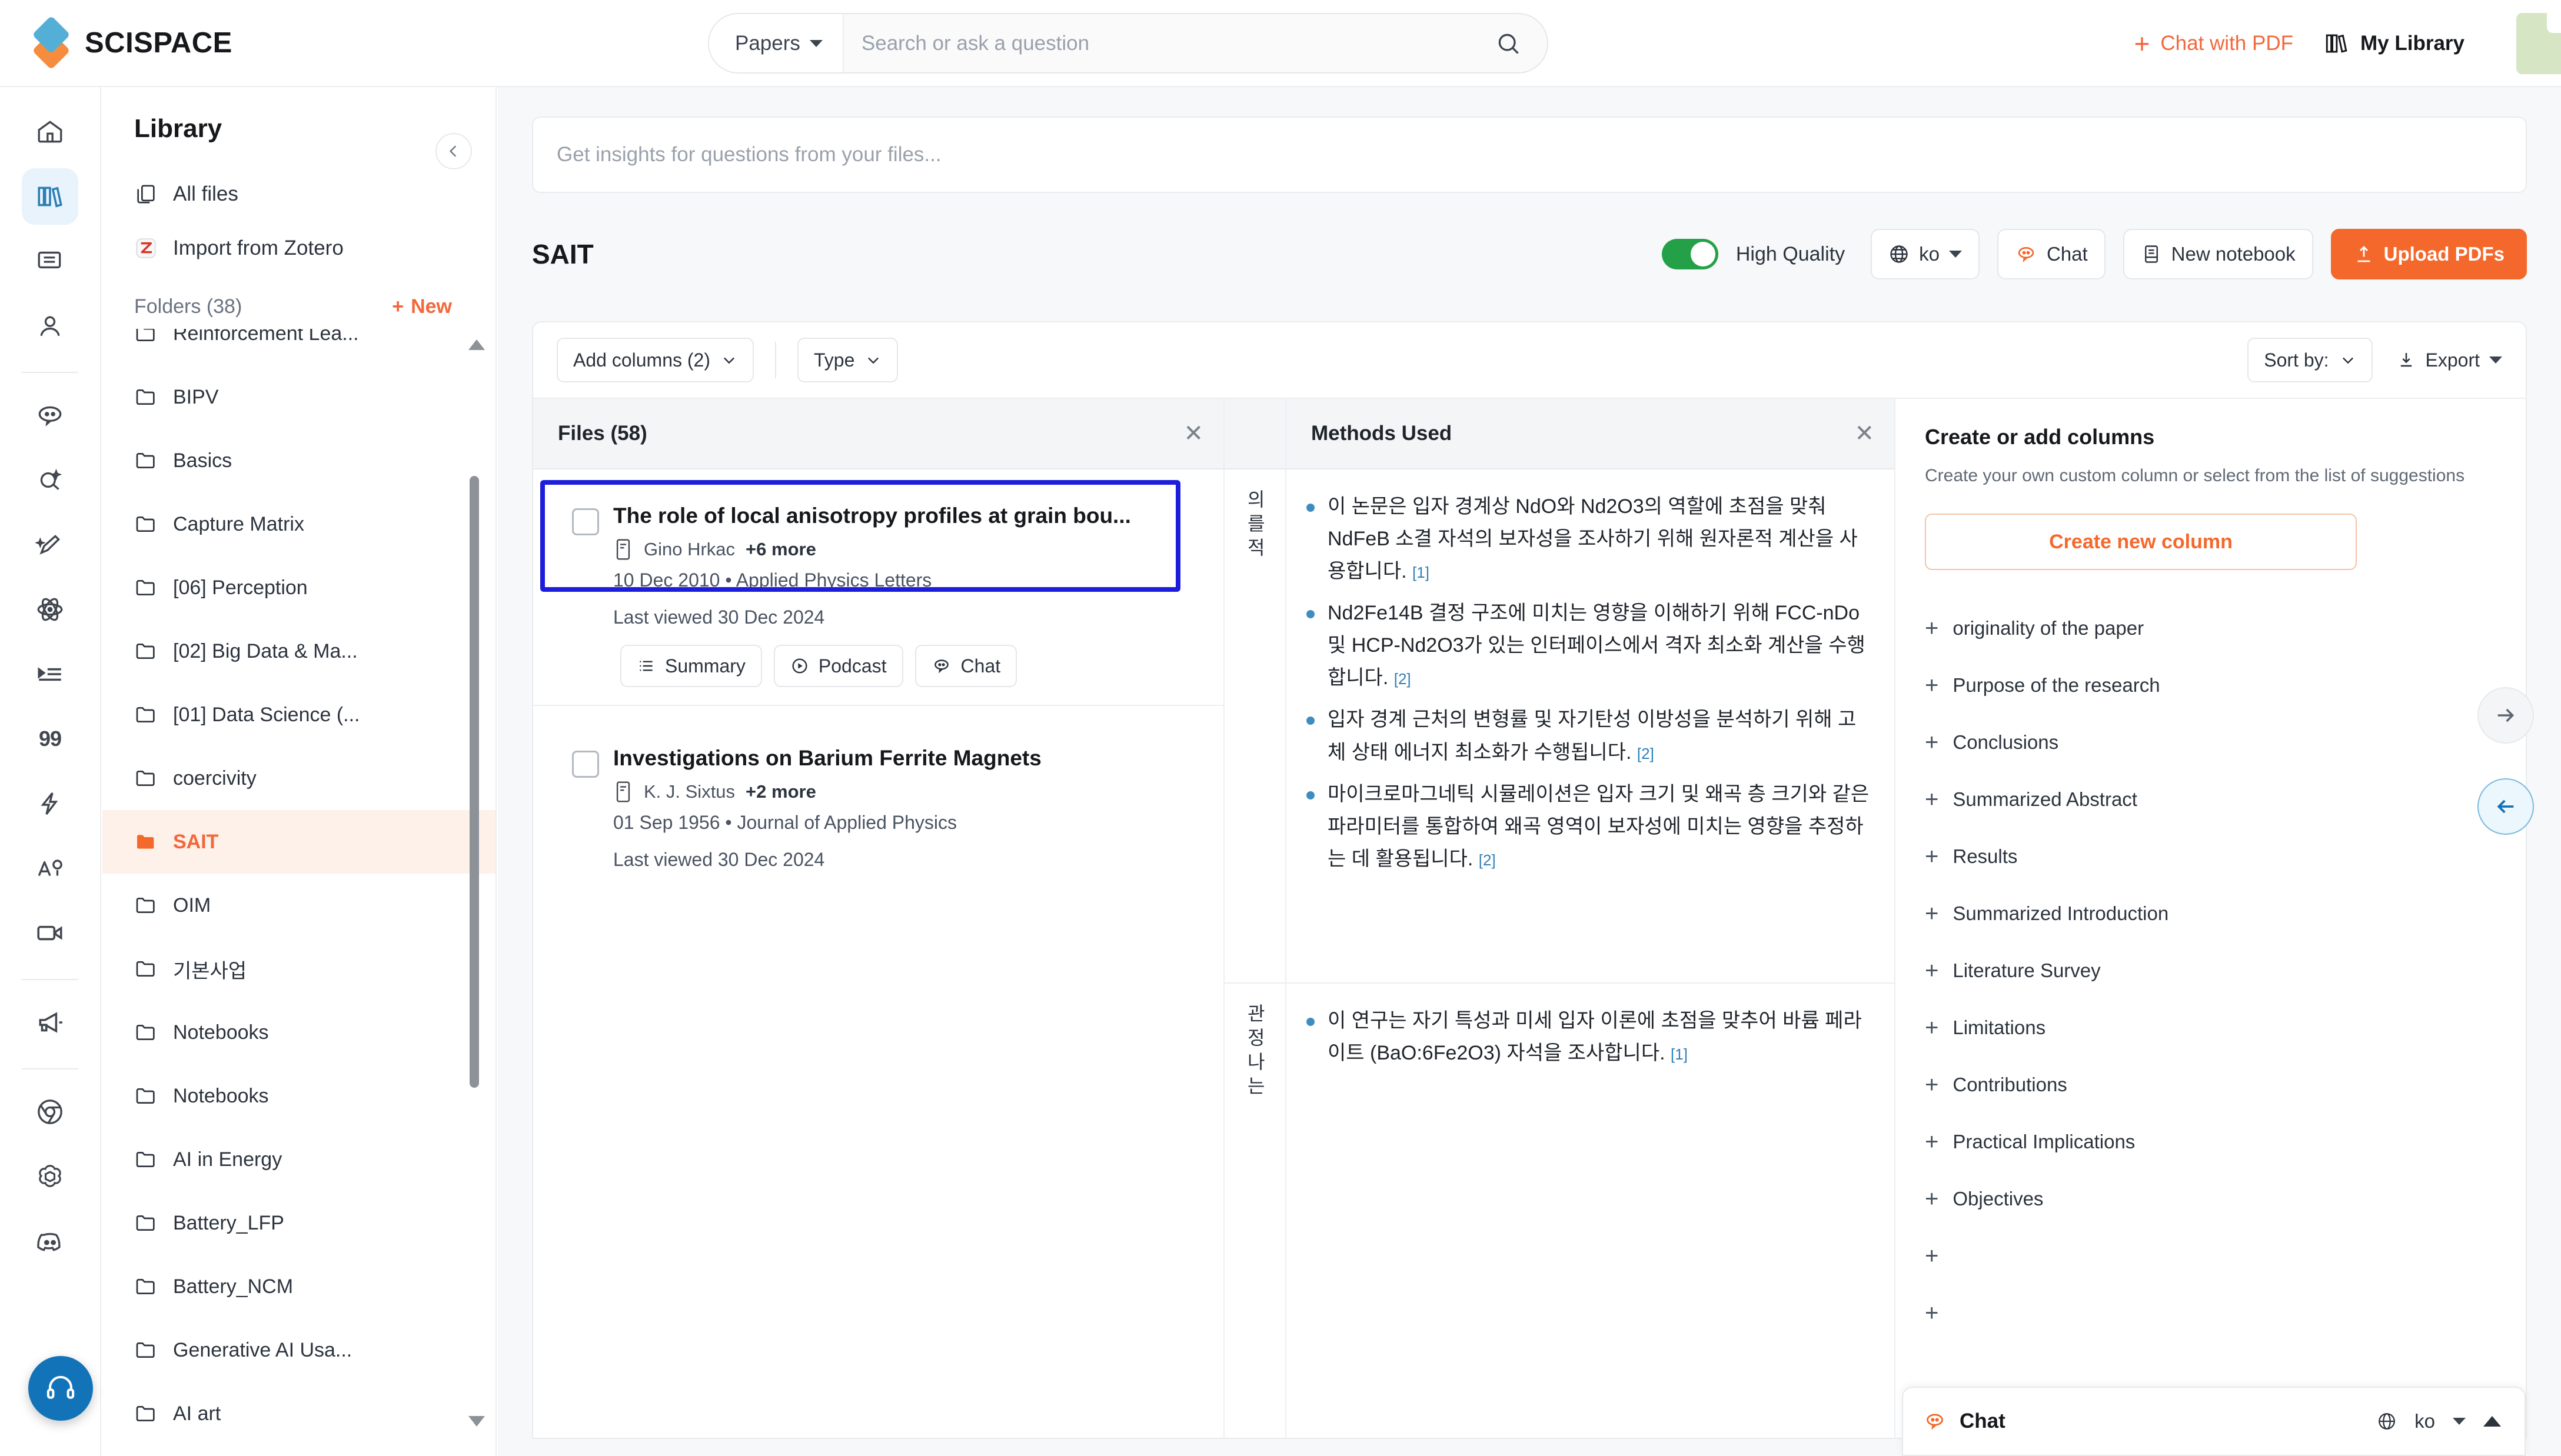 The height and width of the screenshot is (1456, 2561). What do you see at coordinates (2429, 254) in the screenshot?
I see `upload-pdfs-button: Upload PDFs` at bounding box center [2429, 254].